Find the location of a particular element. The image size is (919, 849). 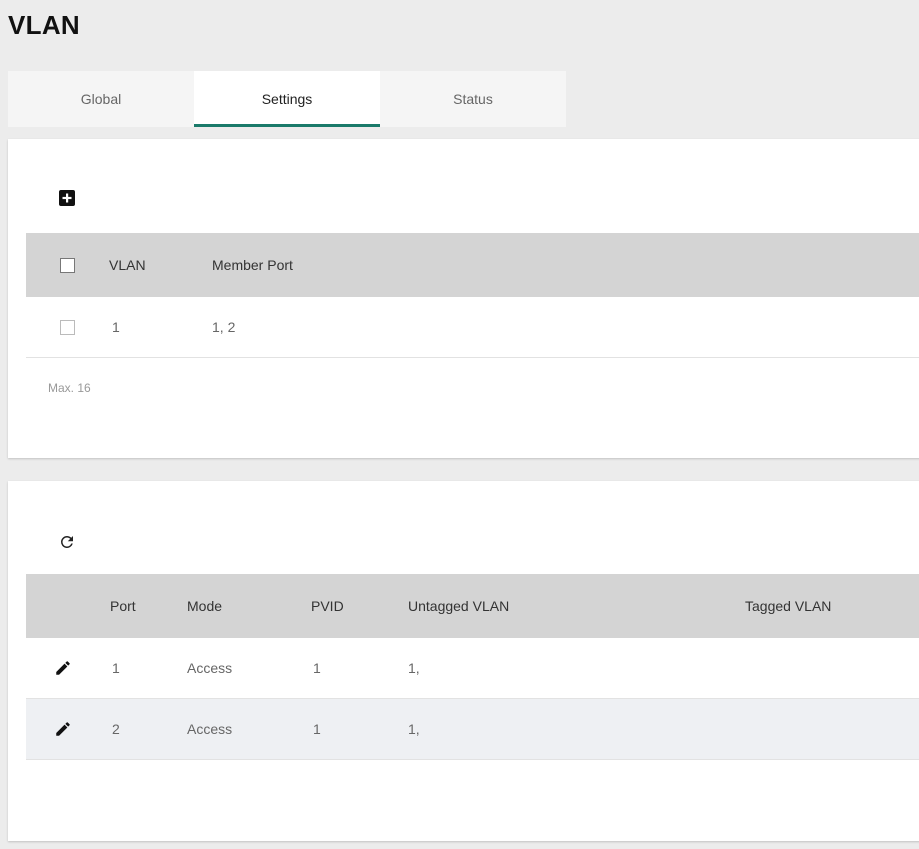

max-entries-note: Max. 16 is located at coordinates (69, 388).